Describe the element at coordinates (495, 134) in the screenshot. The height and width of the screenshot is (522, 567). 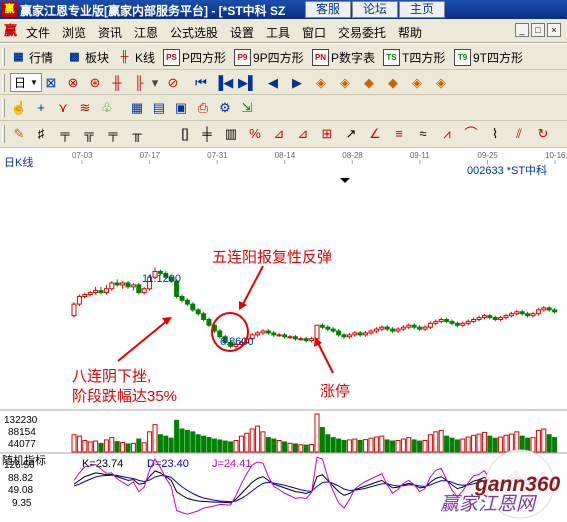
I see `speed-icon: ⌇` at that location.